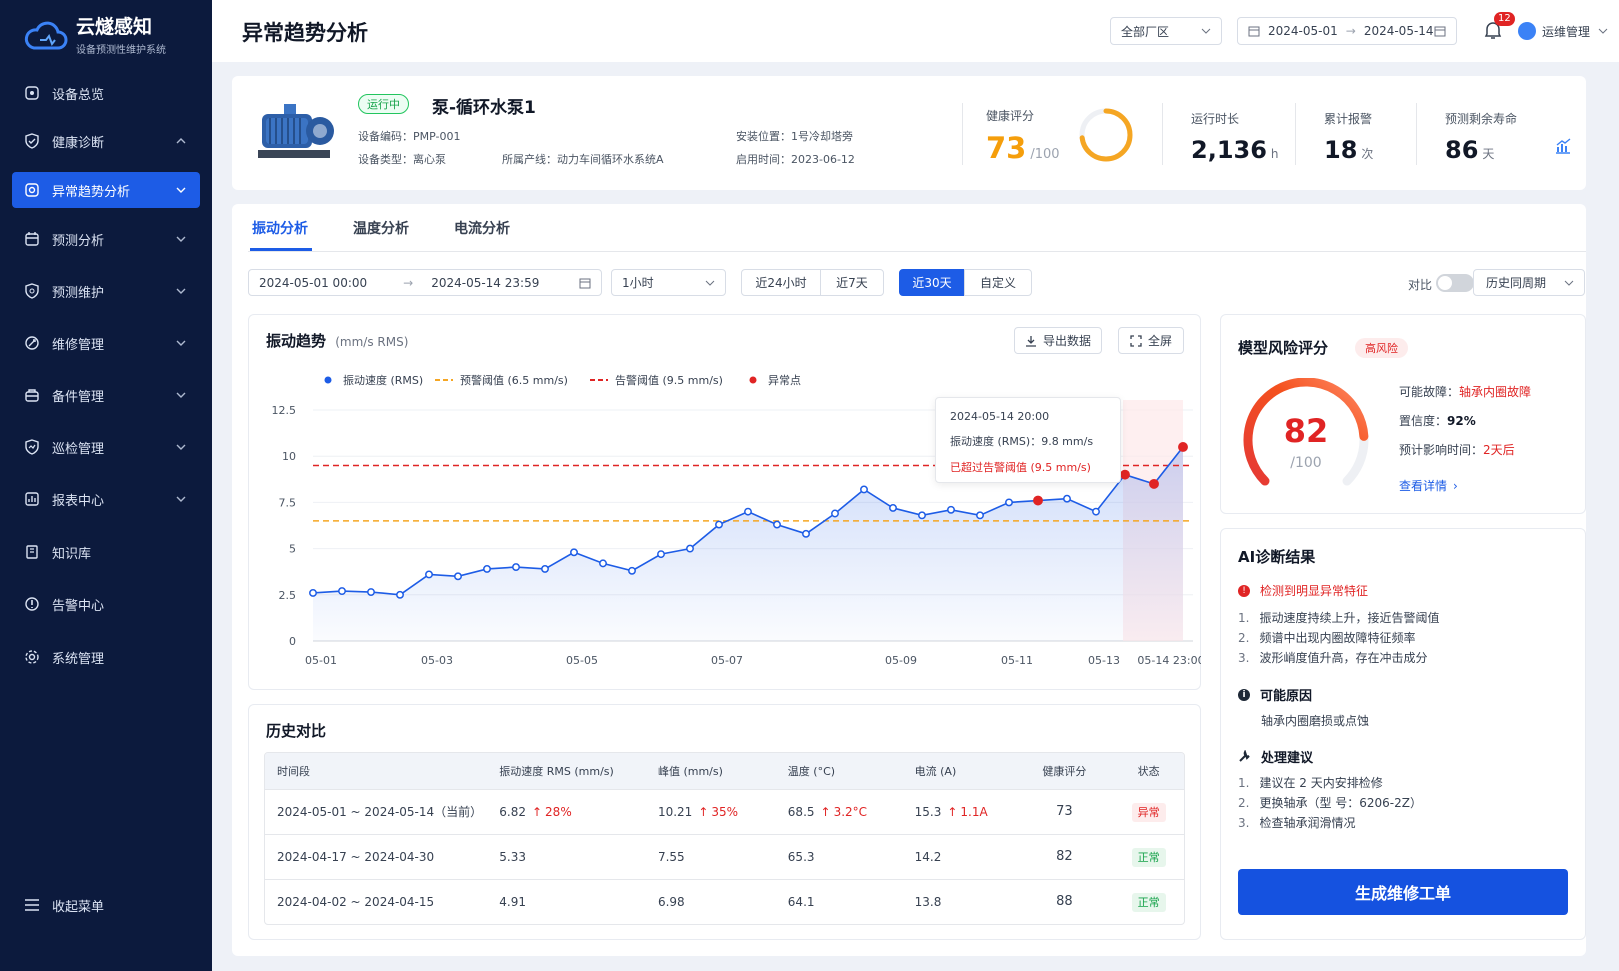  What do you see at coordinates (512, 901) in the screenshot?
I see `history-value: 4.91` at bounding box center [512, 901].